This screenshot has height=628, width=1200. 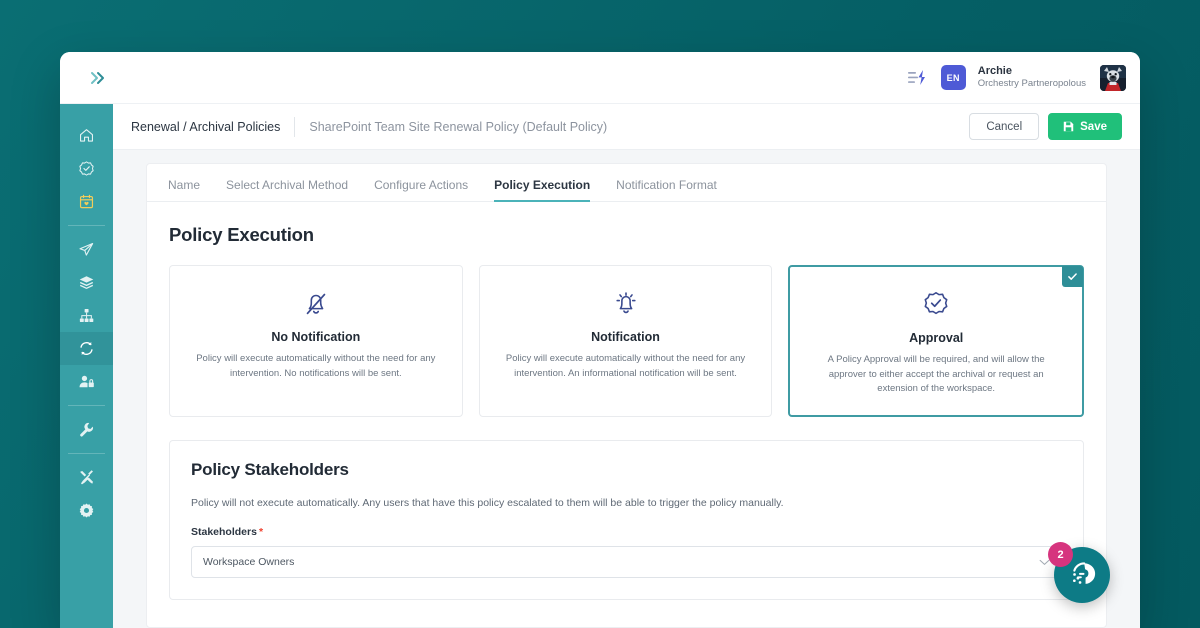 I want to click on tab-configure-actions: Configure Actions, so click(x=421, y=189).